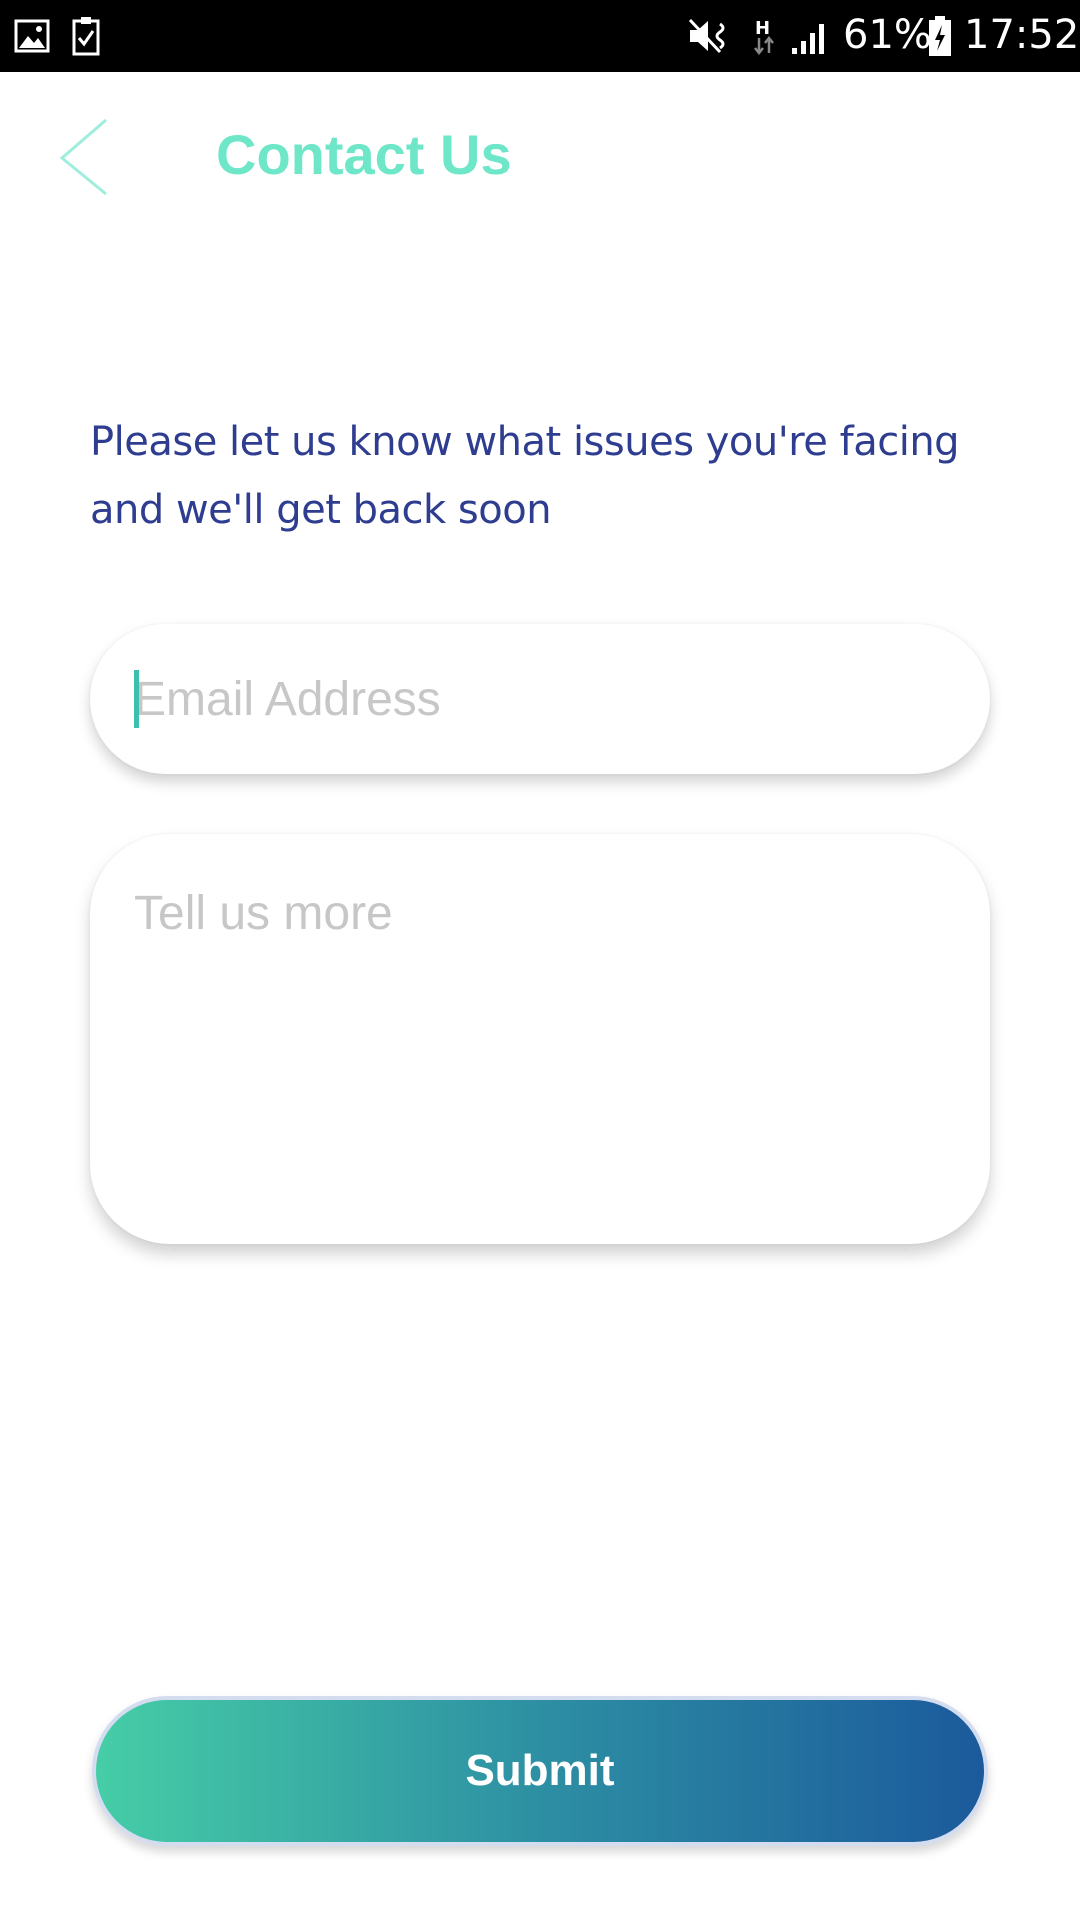  What do you see at coordinates (364, 154) in the screenshot?
I see `page-title: Contact Us` at bounding box center [364, 154].